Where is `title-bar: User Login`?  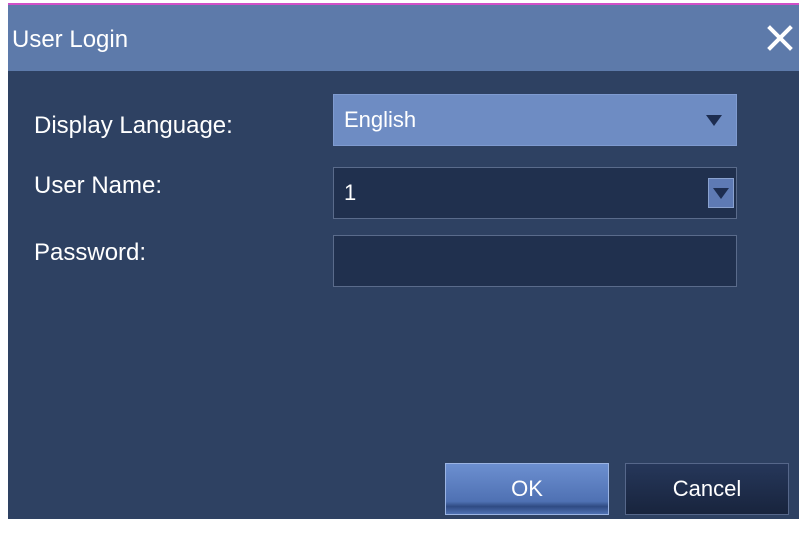 title-bar: User Login is located at coordinates (403, 38).